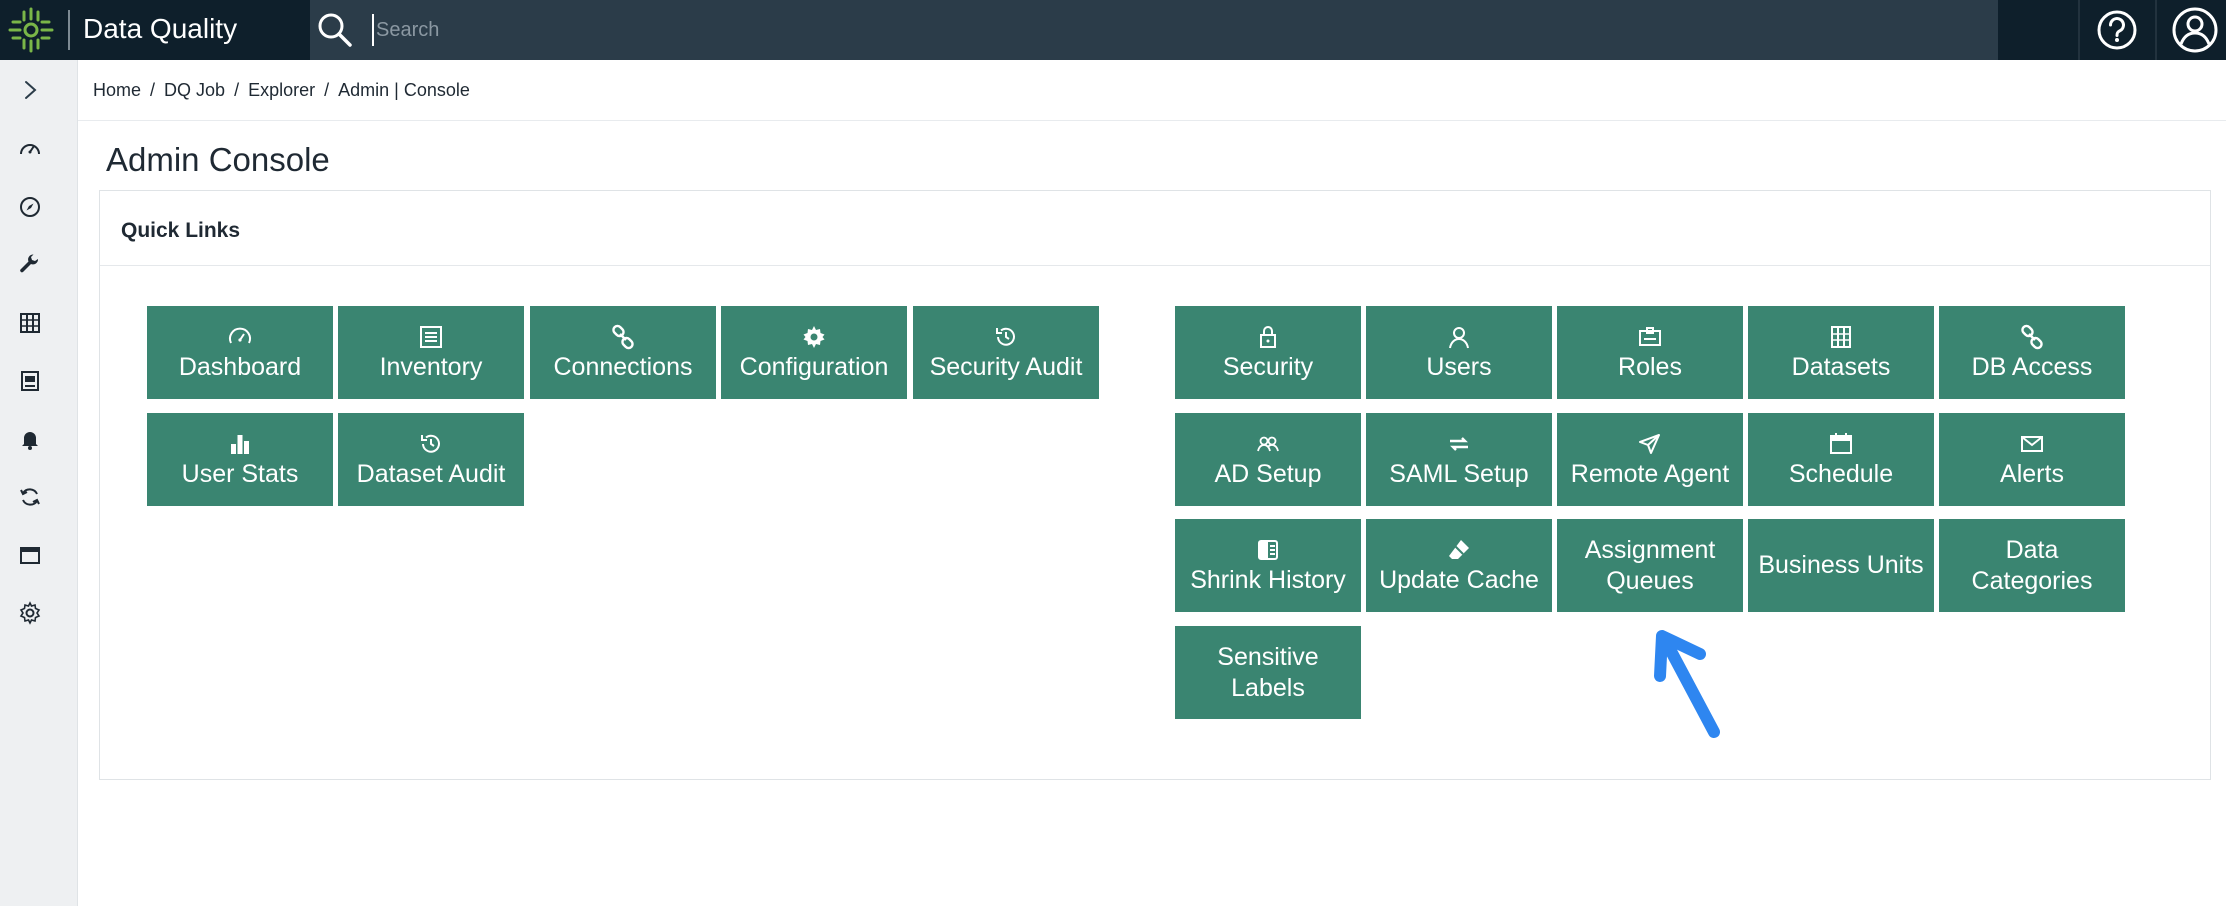 This screenshot has width=2226, height=906. I want to click on tile-label: Configuration, so click(814, 366).